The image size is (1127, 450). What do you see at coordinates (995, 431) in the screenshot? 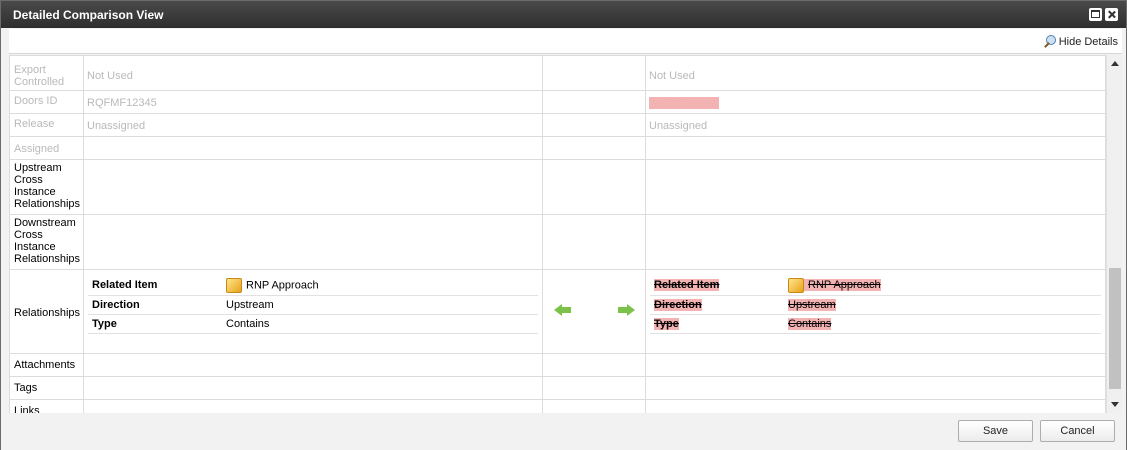
I see `save-button: Save` at bounding box center [995, 431].